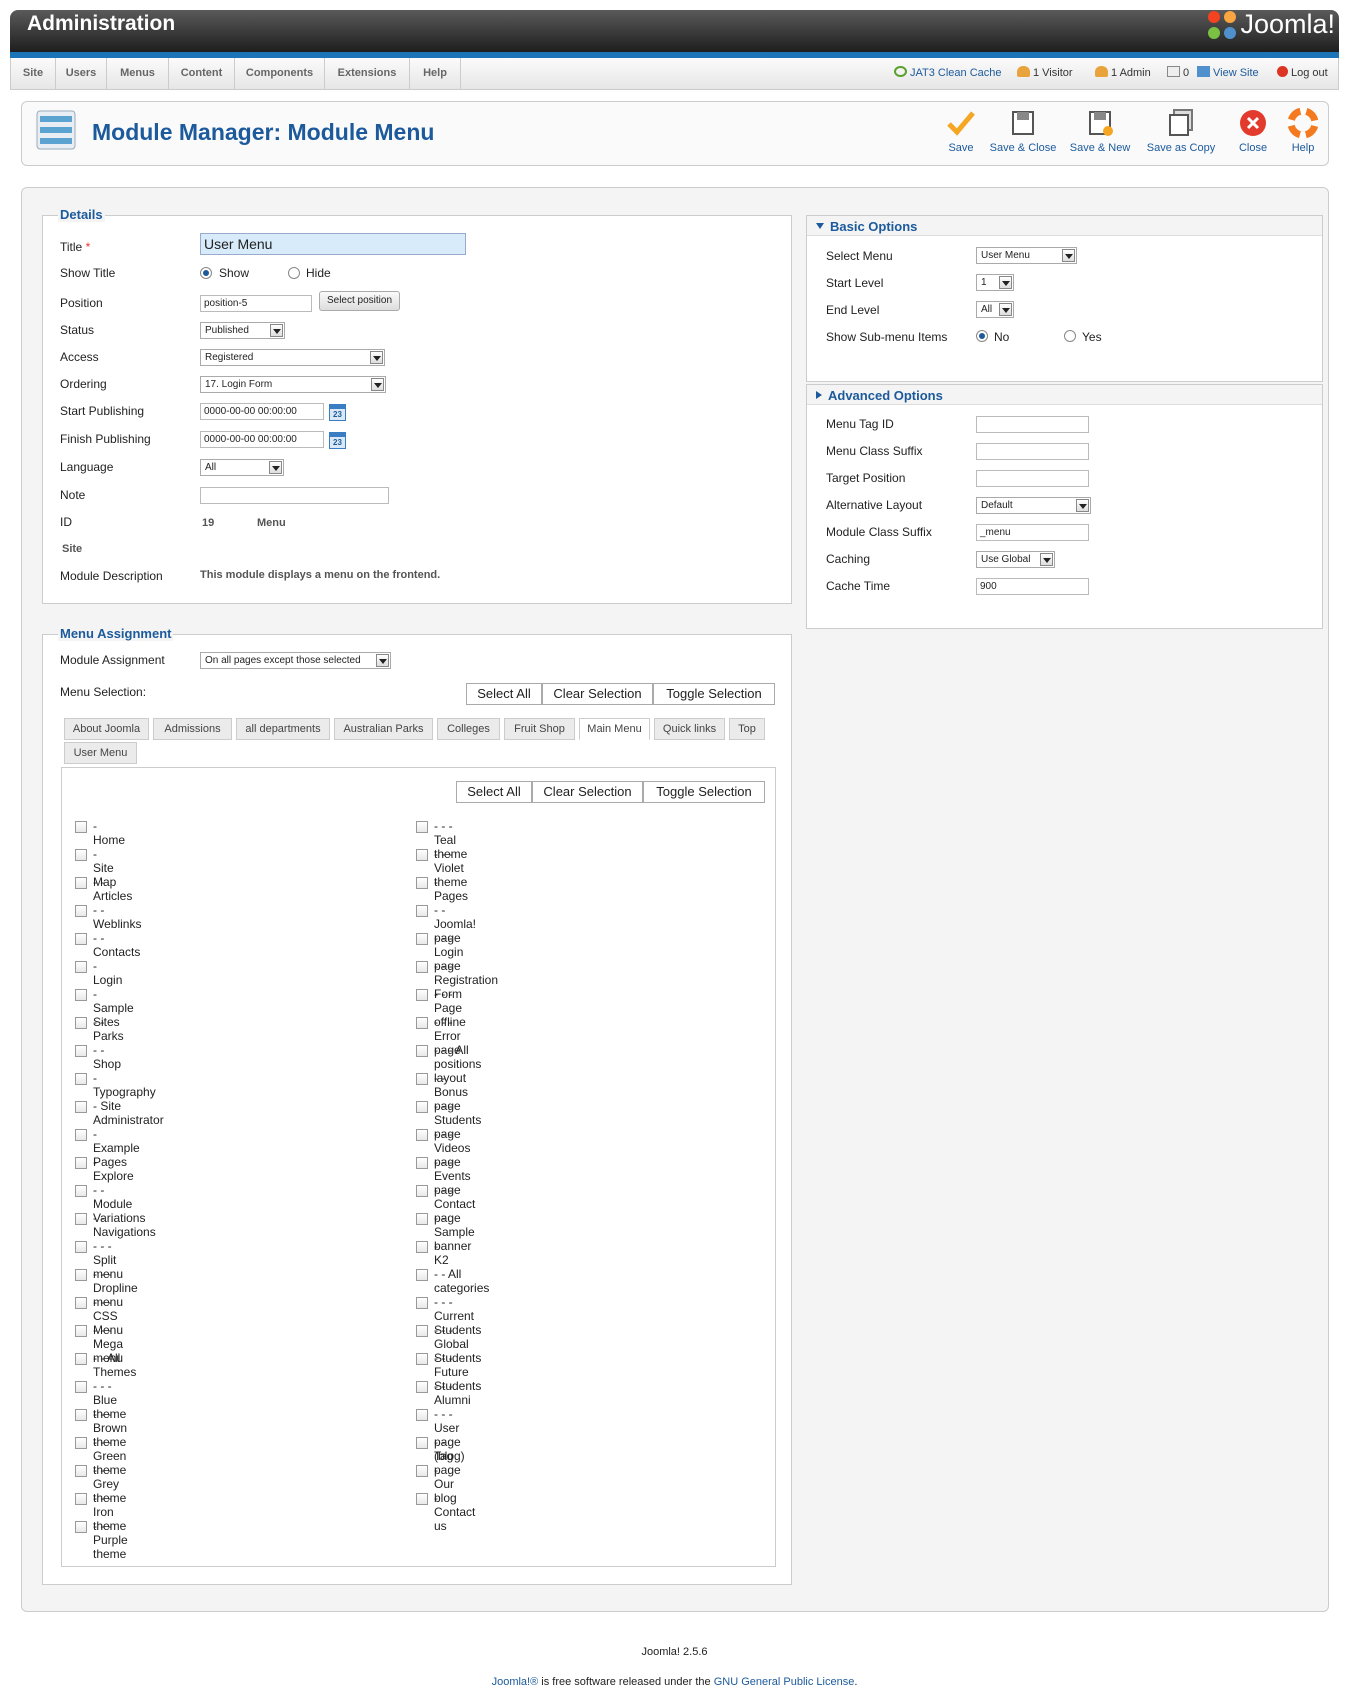  Describe the element at coordinates (1228, 73) in the screenshot. I see `view-site-link: View Site` at that location.